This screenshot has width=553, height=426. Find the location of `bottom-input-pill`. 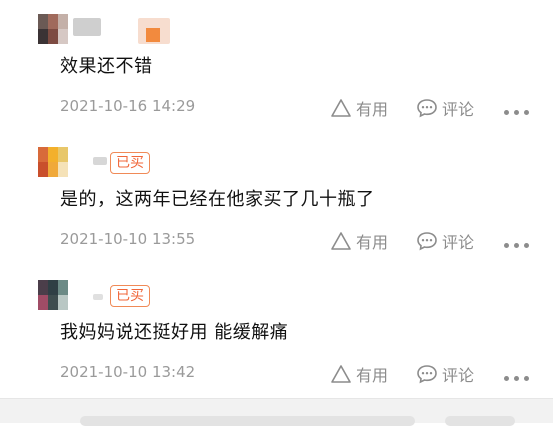

bottom-input-pill is located at coordinates (247, 421).